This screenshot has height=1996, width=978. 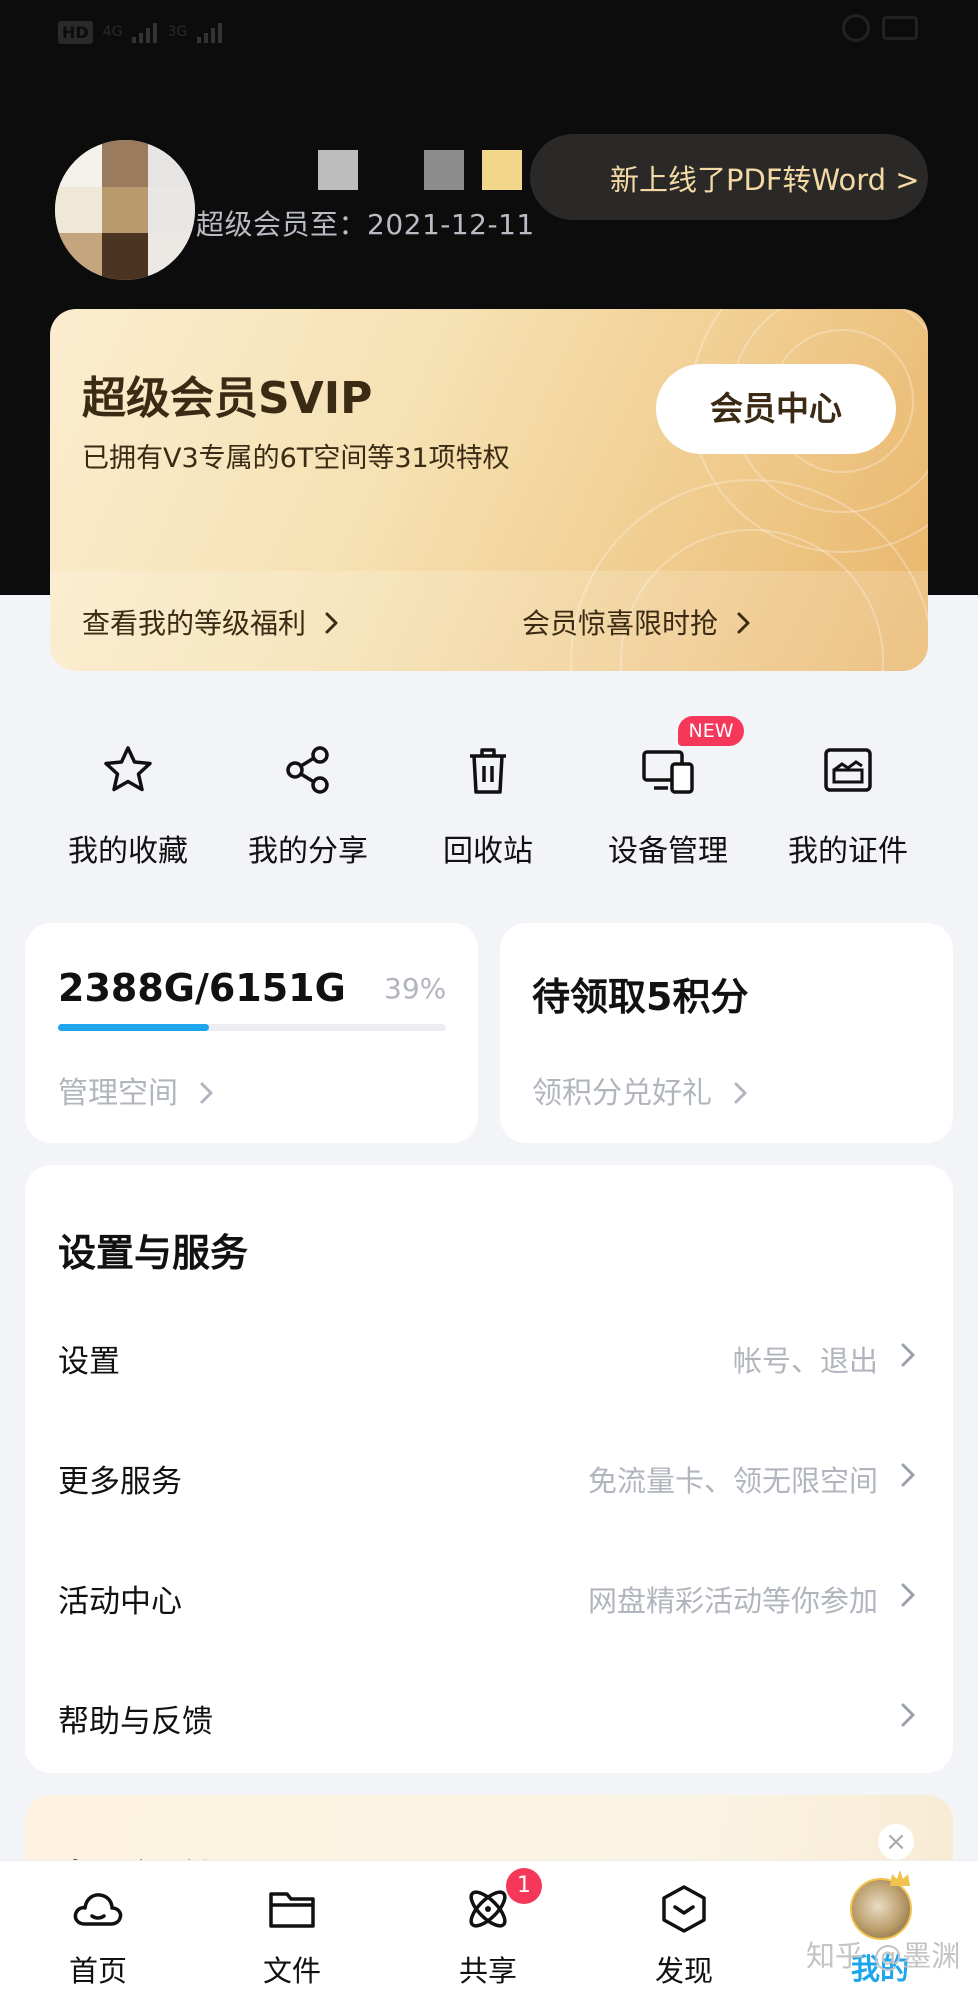 What do you see at coordinates (668, 805) in the screenshot?
I see `quick-action-devices: 设备管理` at bounding box center [668, 805].